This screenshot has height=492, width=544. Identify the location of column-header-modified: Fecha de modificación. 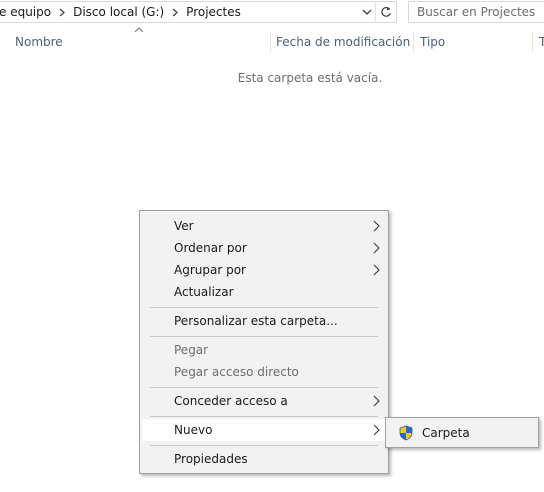
(343, 42).